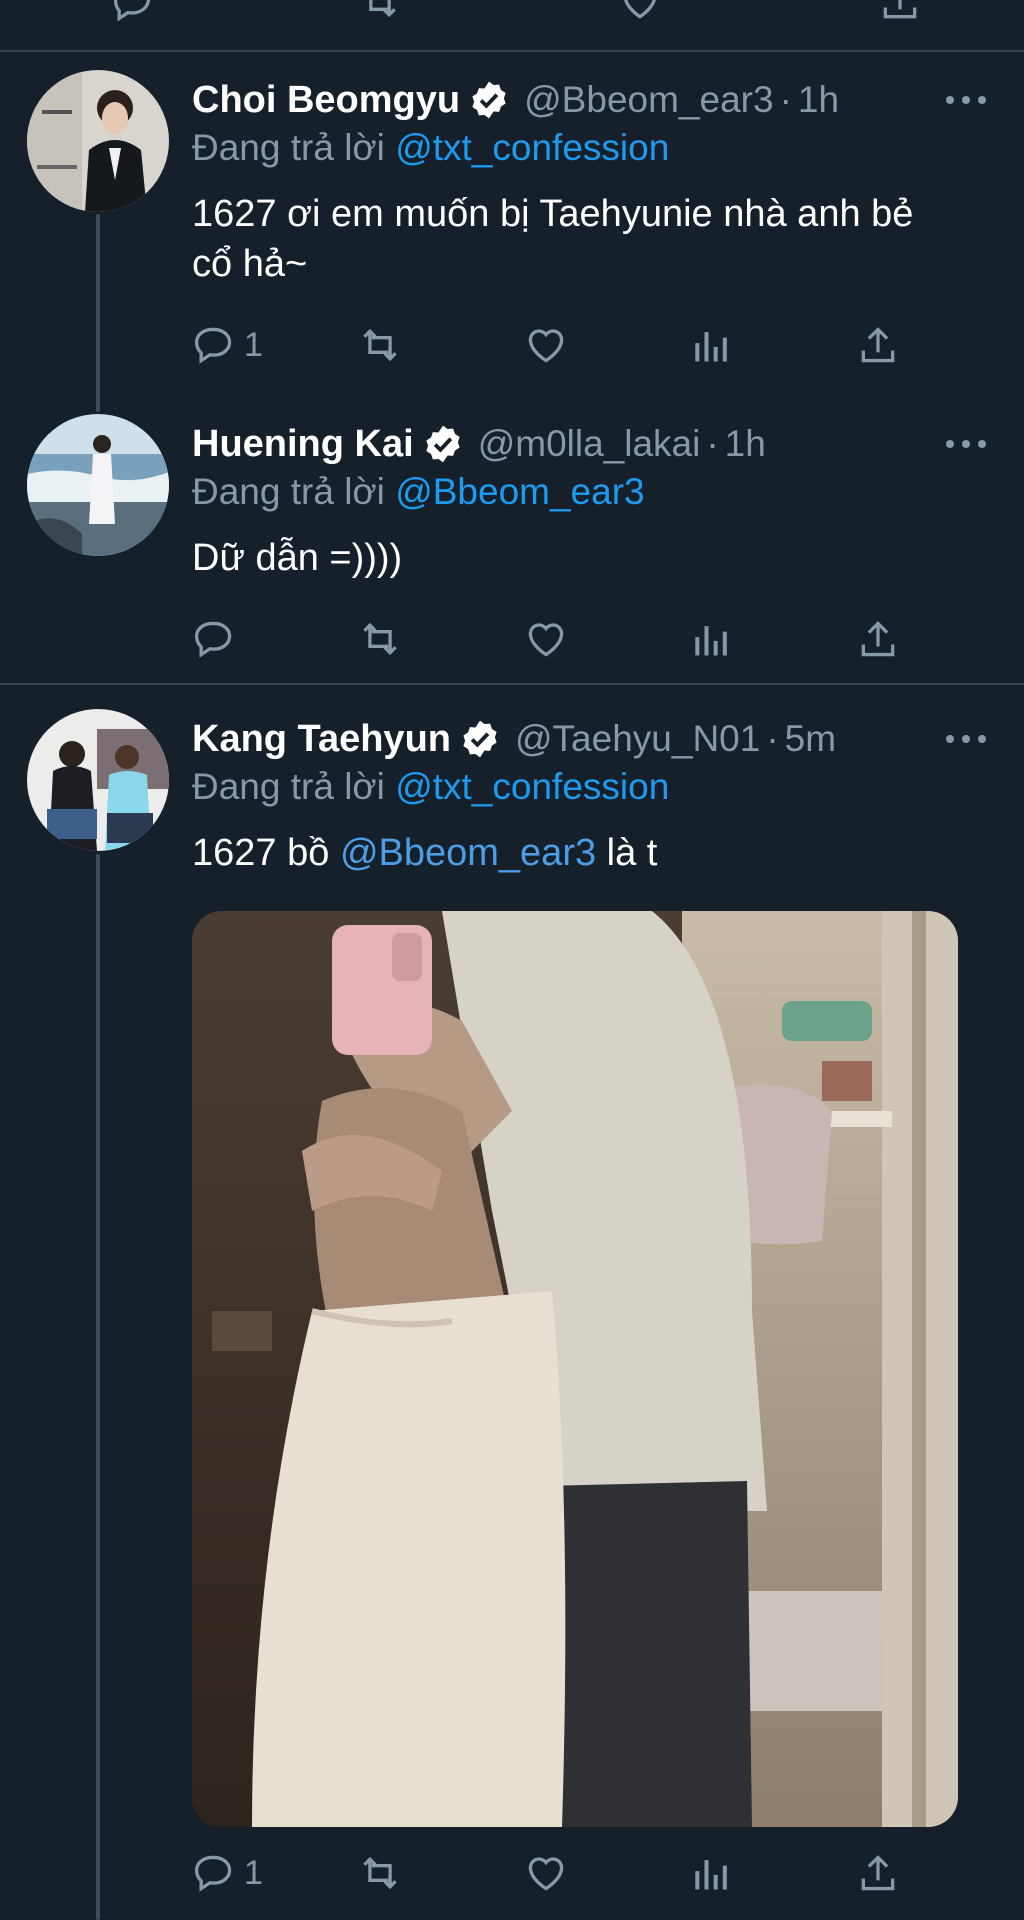  Describe the element at coordinates (261, 853) in the screenshot. I see `tweet-text-prefix: 1627 bồ` at that location.